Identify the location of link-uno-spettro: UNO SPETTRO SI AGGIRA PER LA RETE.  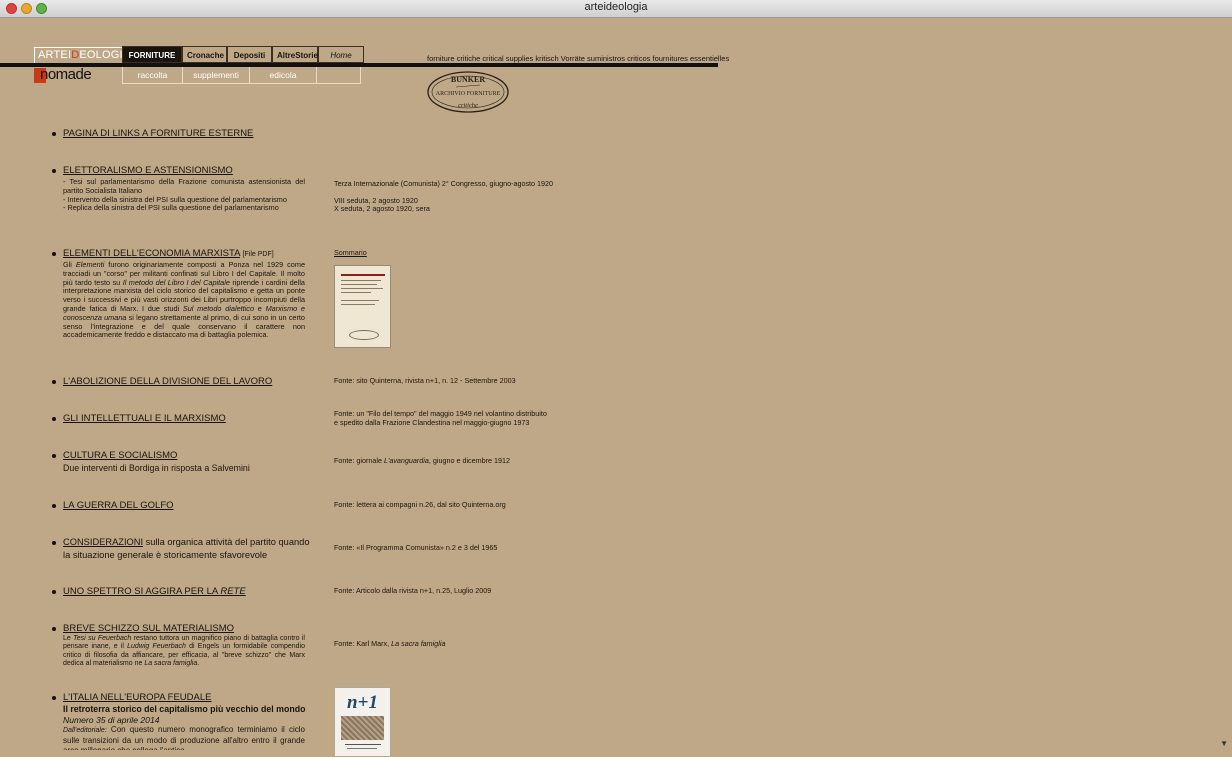
(154, 591).